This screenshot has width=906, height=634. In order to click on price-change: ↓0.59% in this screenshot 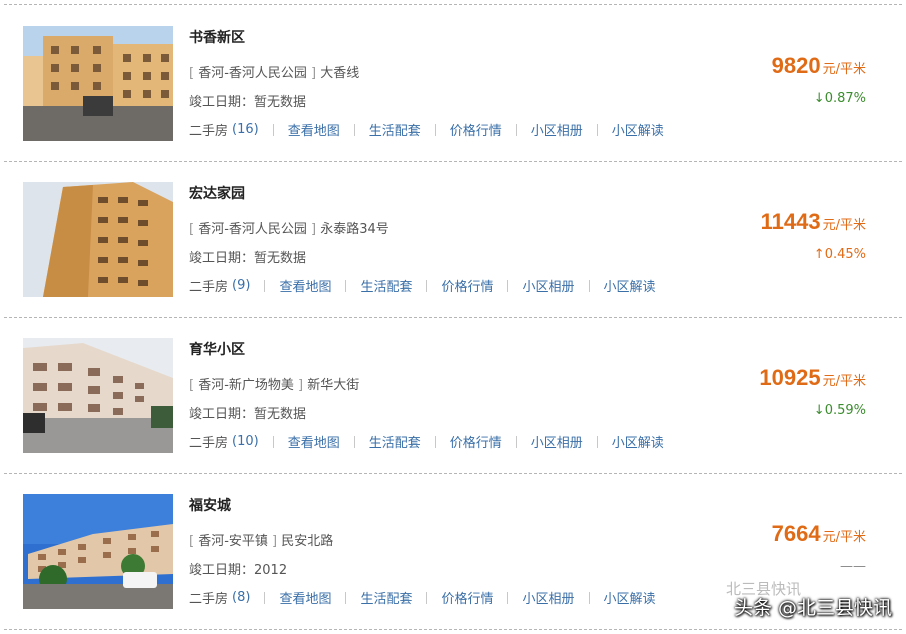, I will do `click(839, 410)`.